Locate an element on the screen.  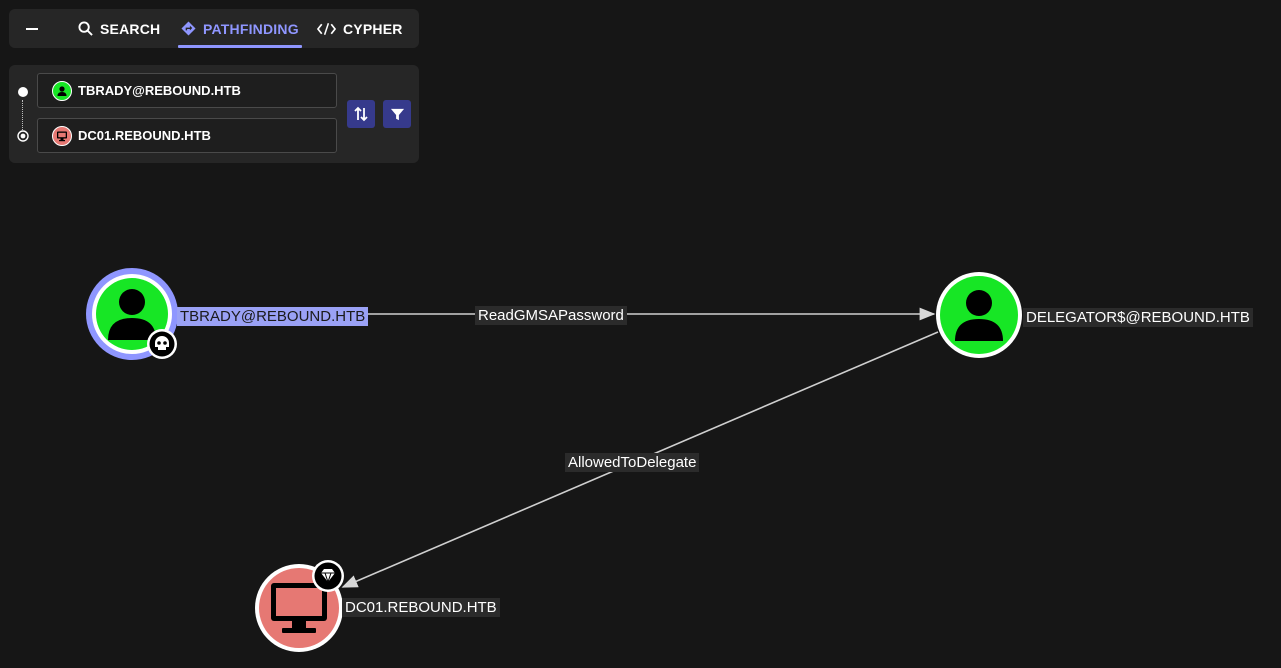
start-node-field: TBRADY@REBOUND.HTB is located at coordinates (187, 90).